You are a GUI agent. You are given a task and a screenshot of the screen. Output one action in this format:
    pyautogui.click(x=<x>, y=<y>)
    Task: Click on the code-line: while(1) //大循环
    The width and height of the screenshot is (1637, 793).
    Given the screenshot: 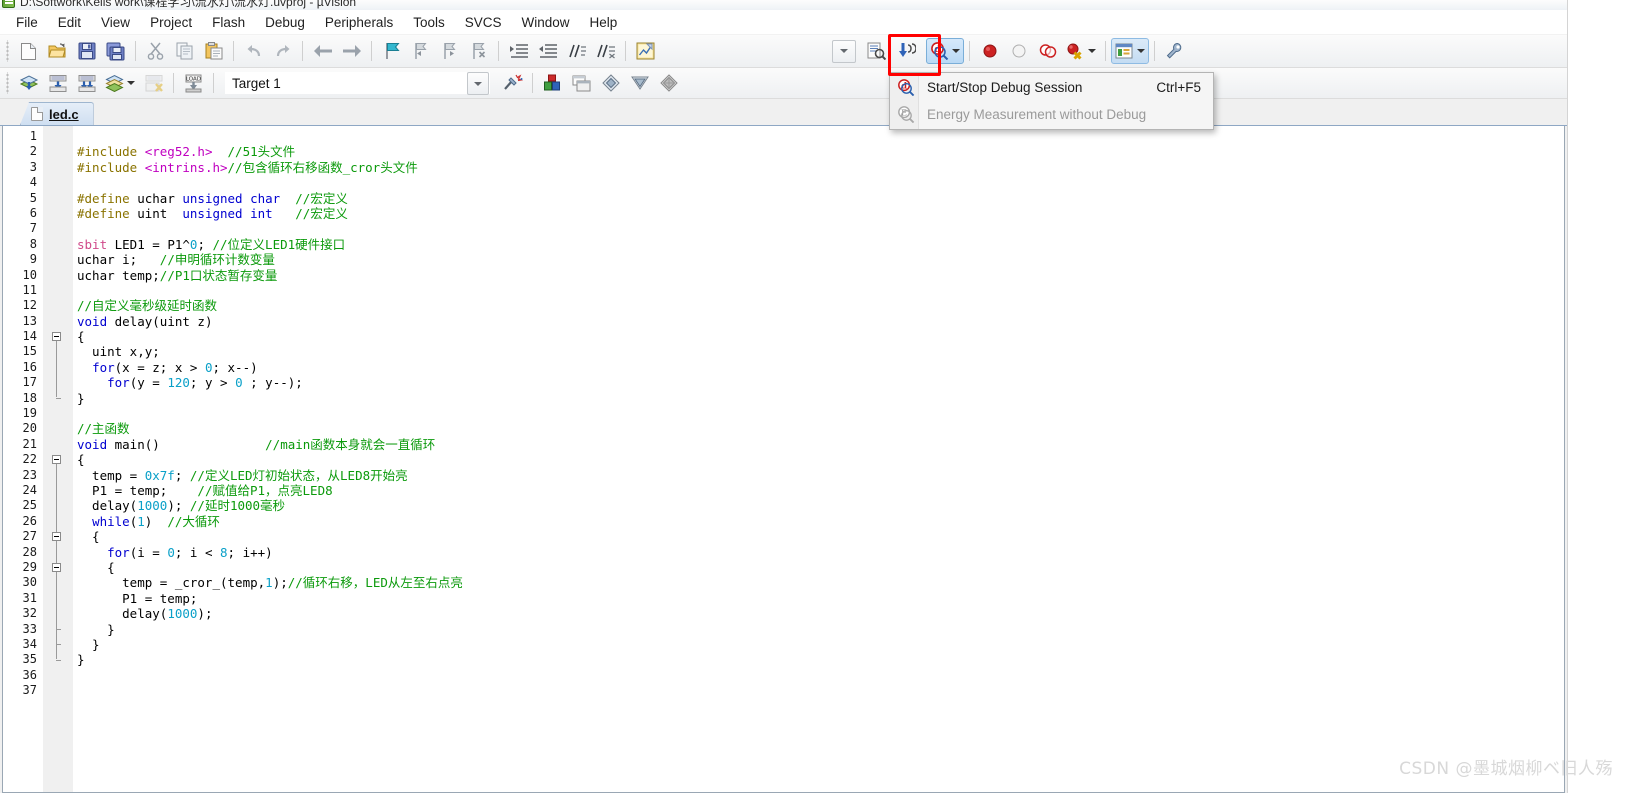 What is the action you would take?
    pyautogui.click(x=820, y=521)
    